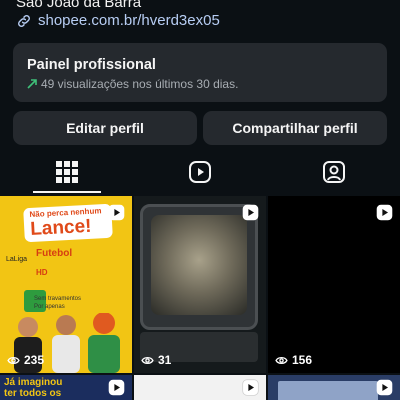  What do you see at coordinates (302, 360) in the screenshot?
I see `view-count-value: 156` at bounding box center [302, 360].